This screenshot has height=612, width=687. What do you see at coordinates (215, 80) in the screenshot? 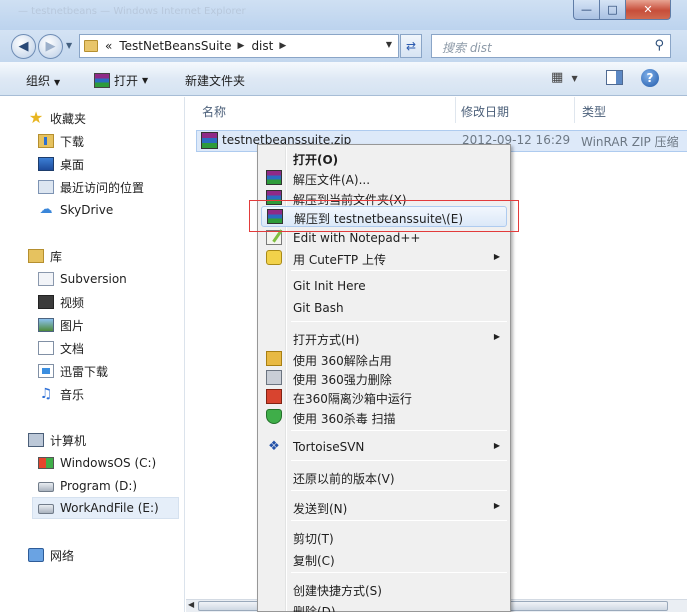
I see `new-folder-button: 新建文件夹` at bounding box center [215, 80].